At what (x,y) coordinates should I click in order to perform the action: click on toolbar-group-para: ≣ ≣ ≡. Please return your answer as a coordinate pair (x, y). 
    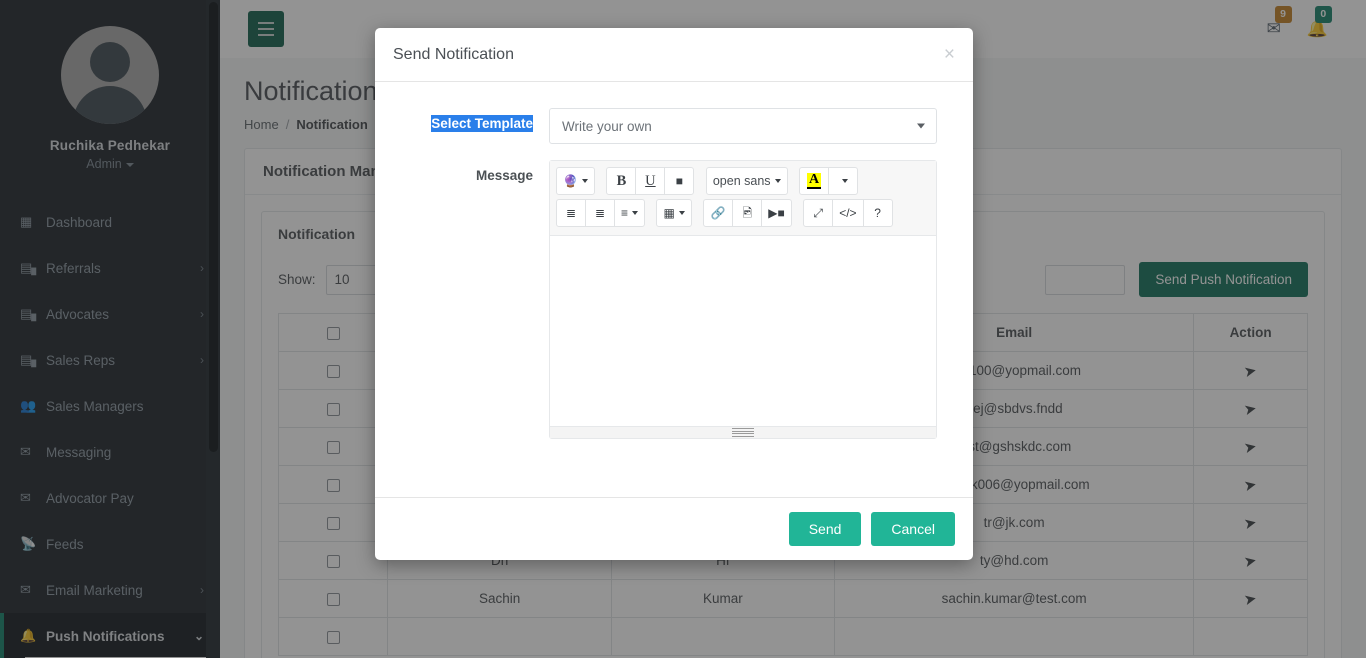
    Looking at the image, I should click on (601, 213).